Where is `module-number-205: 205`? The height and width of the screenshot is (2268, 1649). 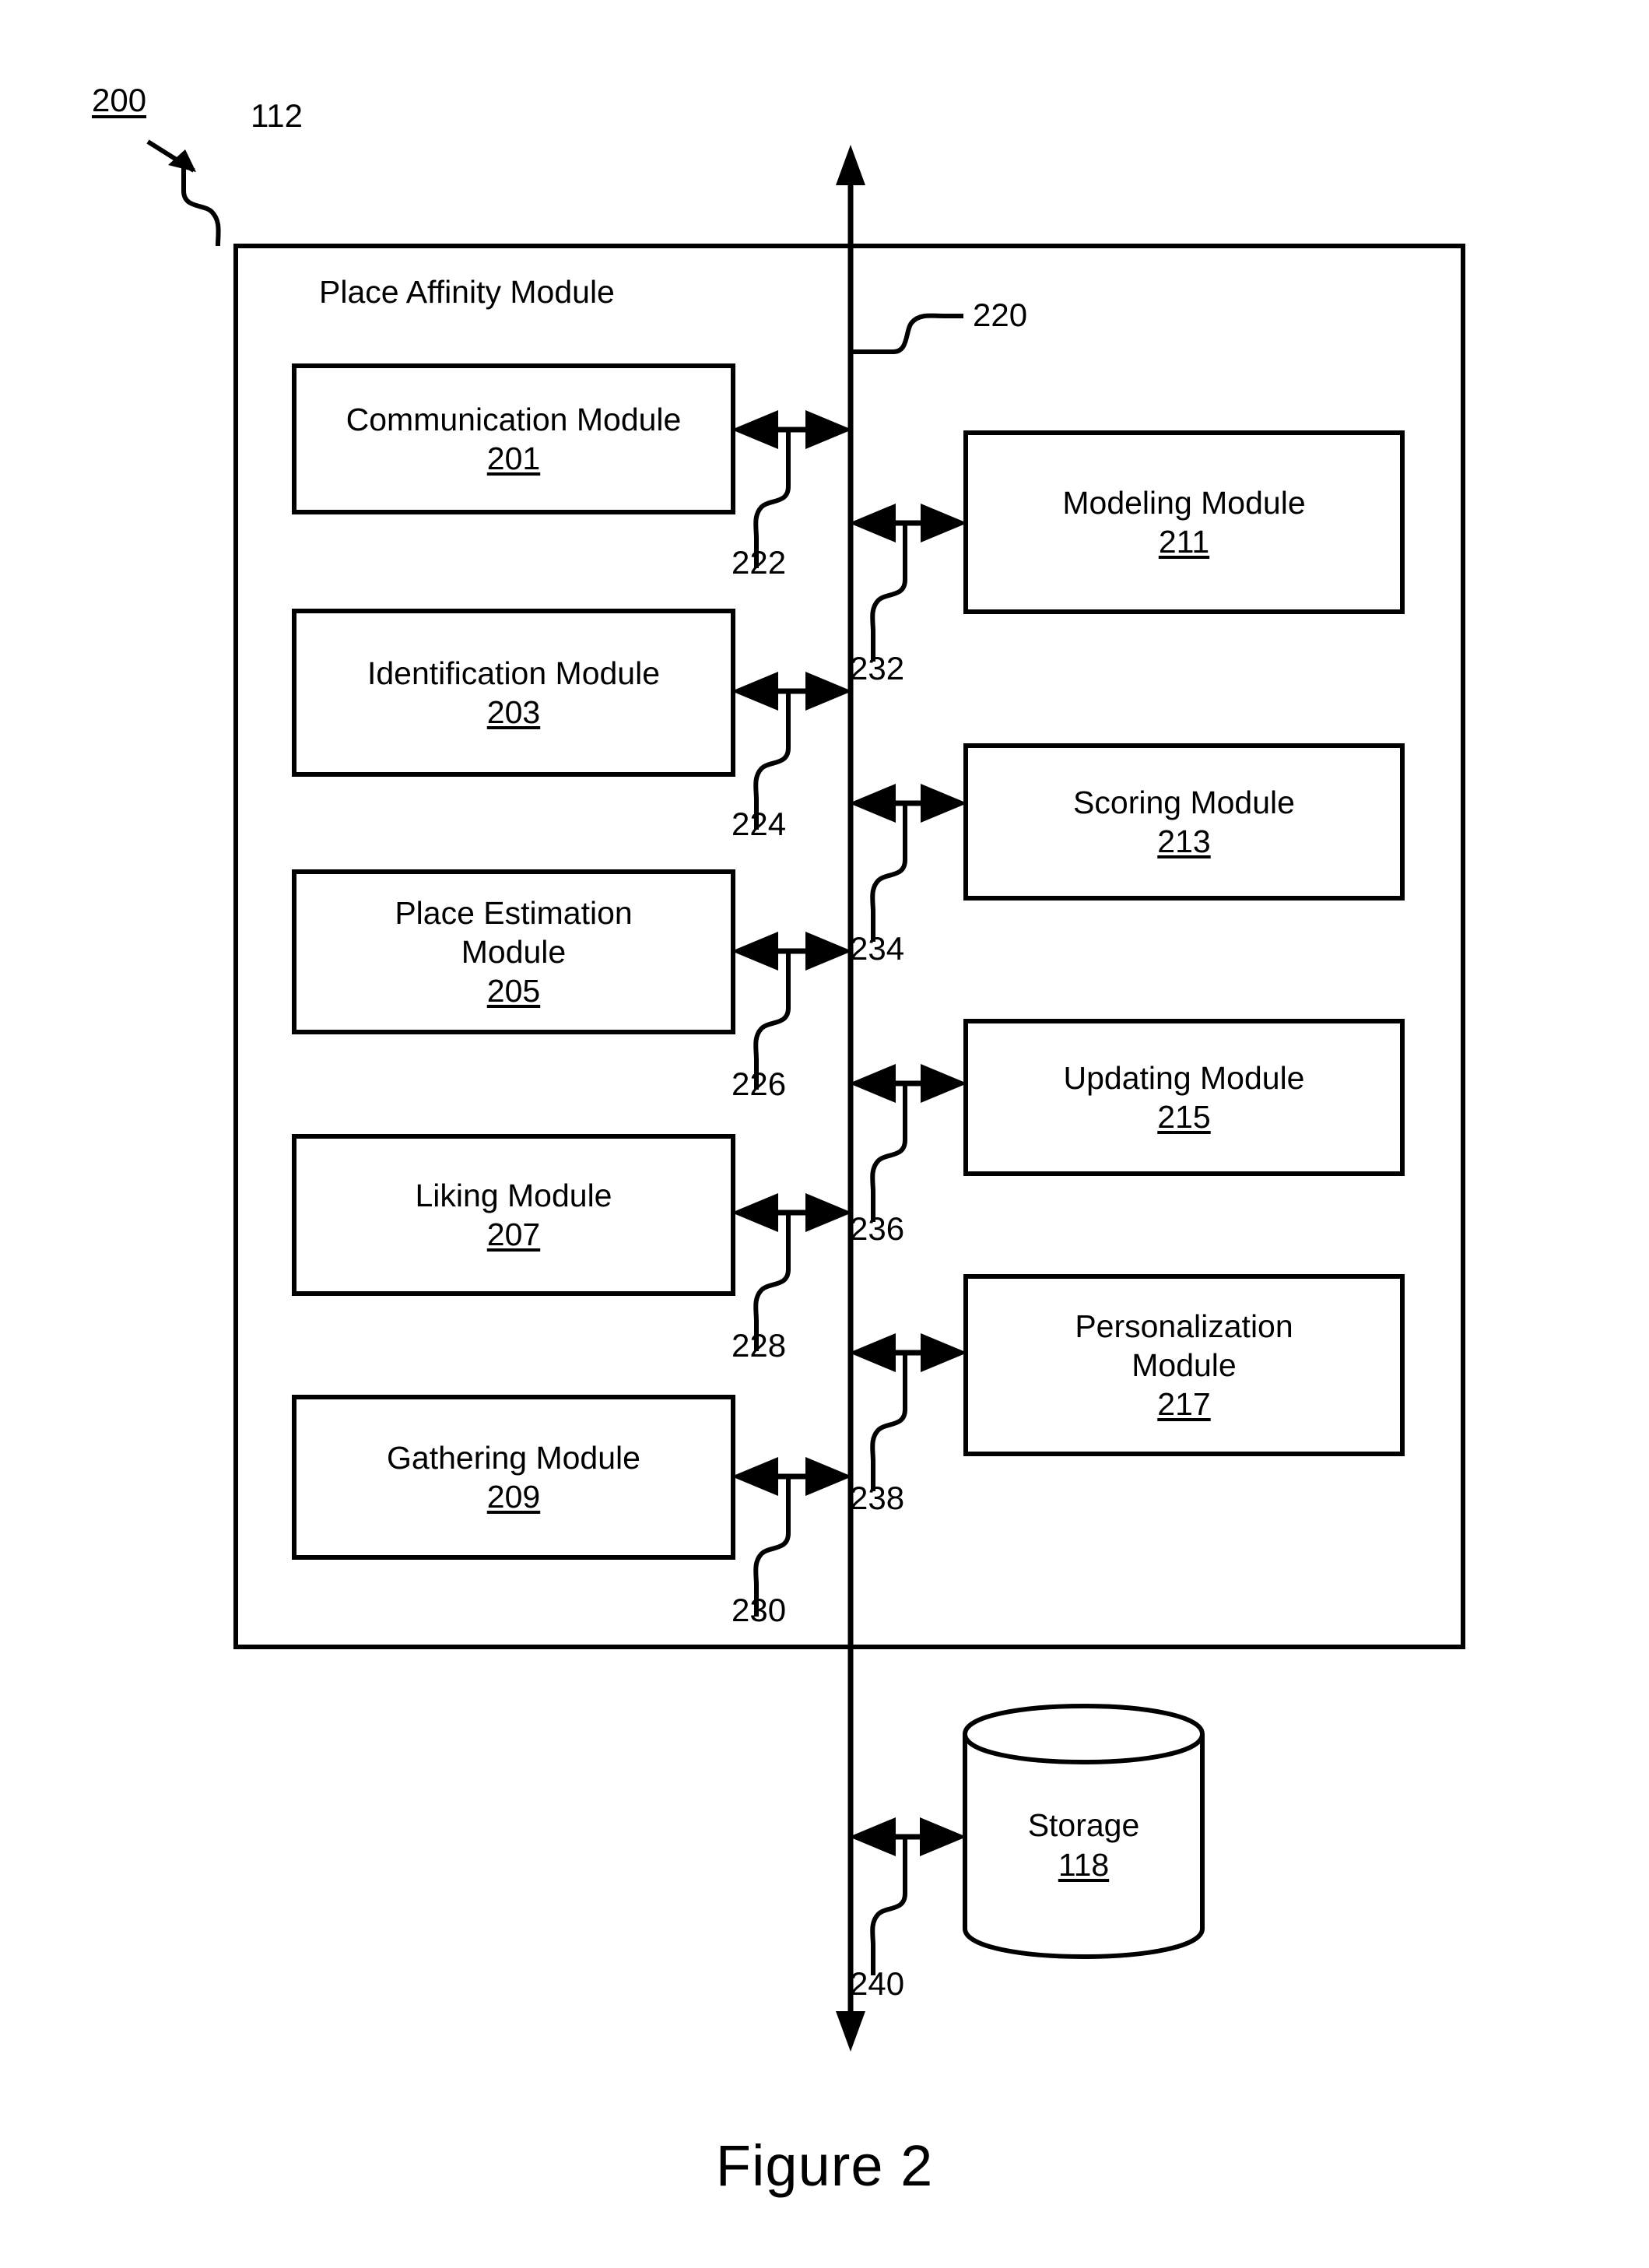 module-number-205: 205 is located at coordinates (513, 991).